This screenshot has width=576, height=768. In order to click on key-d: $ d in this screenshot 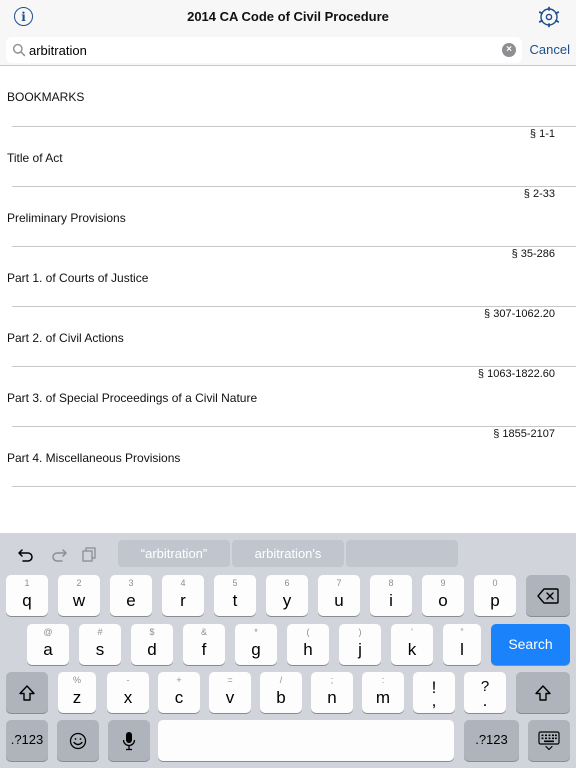, I will do `click(152, 644)`.